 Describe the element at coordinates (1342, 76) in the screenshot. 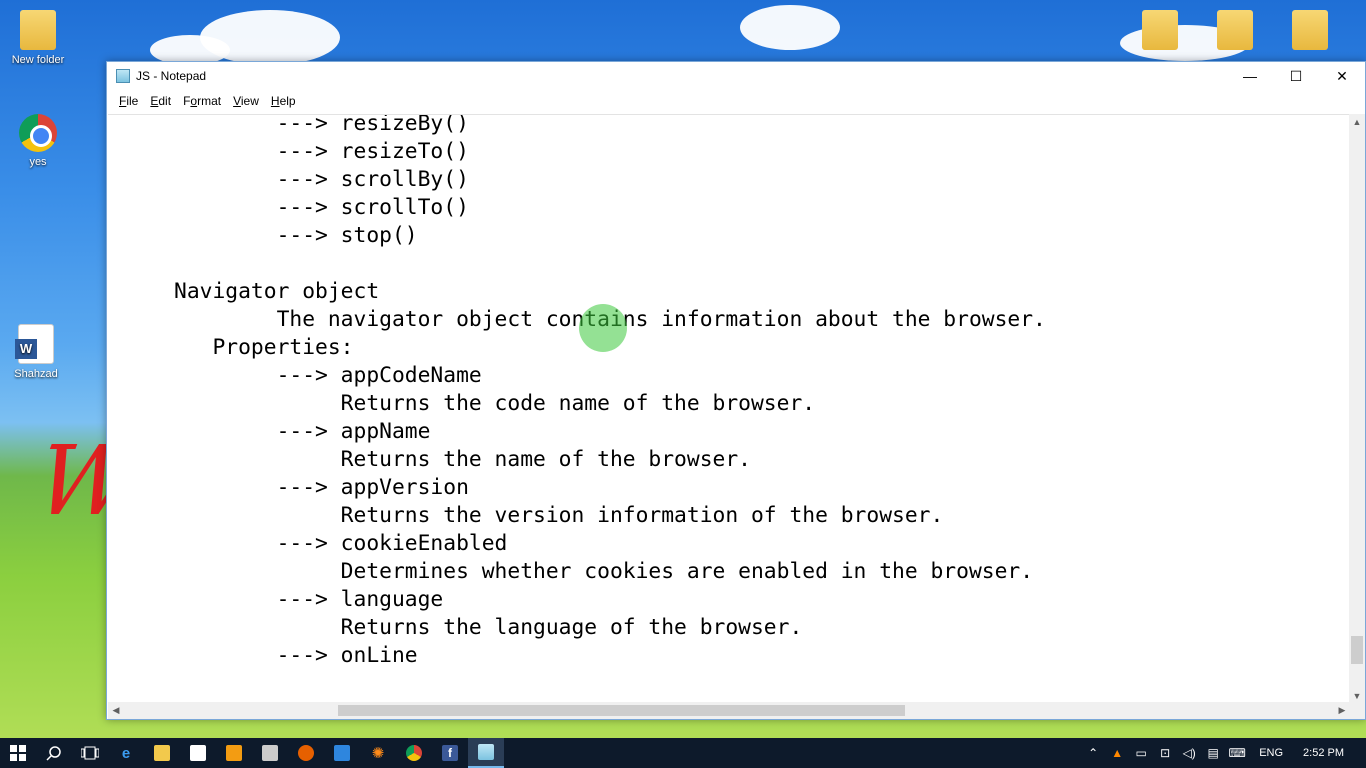

I see `close-button: ✕` at that location.